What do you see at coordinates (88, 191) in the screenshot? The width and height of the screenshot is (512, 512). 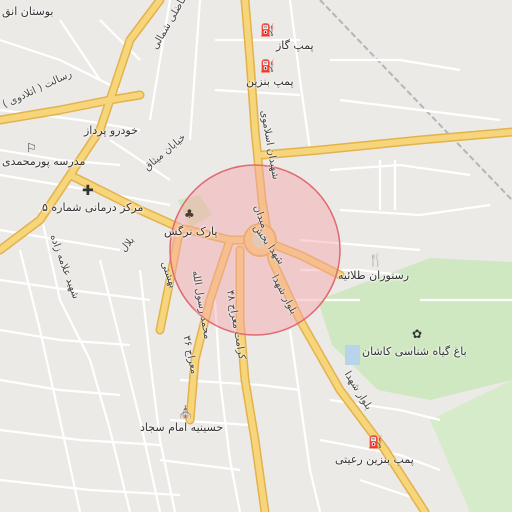 I see `medical-cross-icon: ✚` at bounding box center [88, 191].